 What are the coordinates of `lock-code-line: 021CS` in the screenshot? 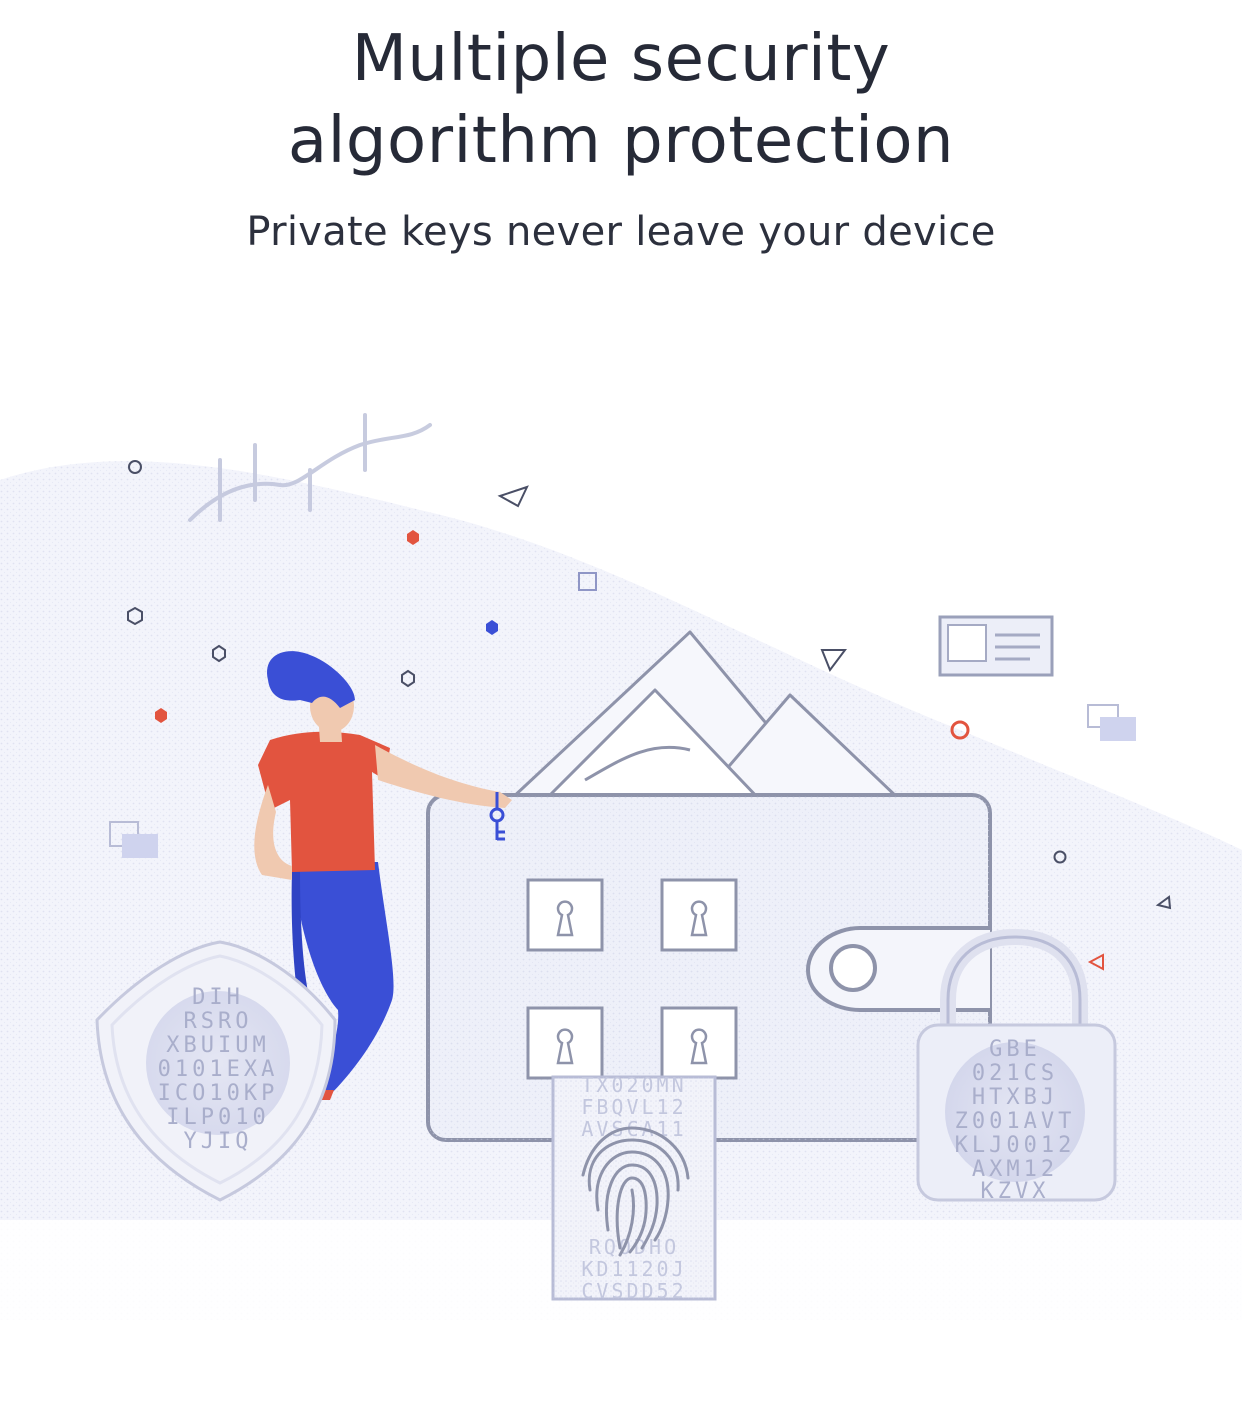 It's located at (1015, 1073).